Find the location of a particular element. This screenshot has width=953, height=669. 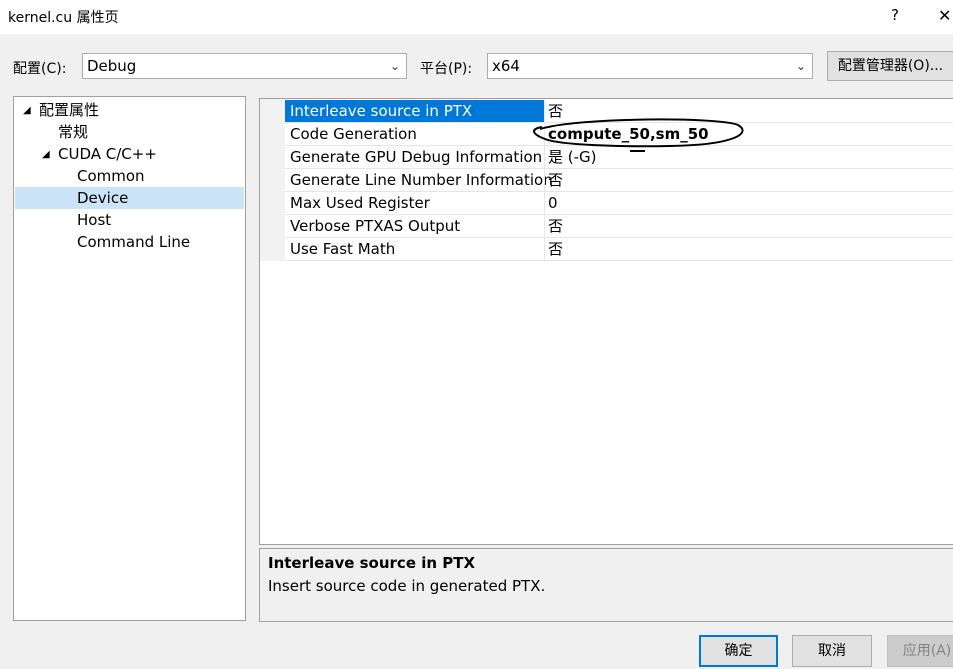

title-bar is located at coordinates (476, 17).